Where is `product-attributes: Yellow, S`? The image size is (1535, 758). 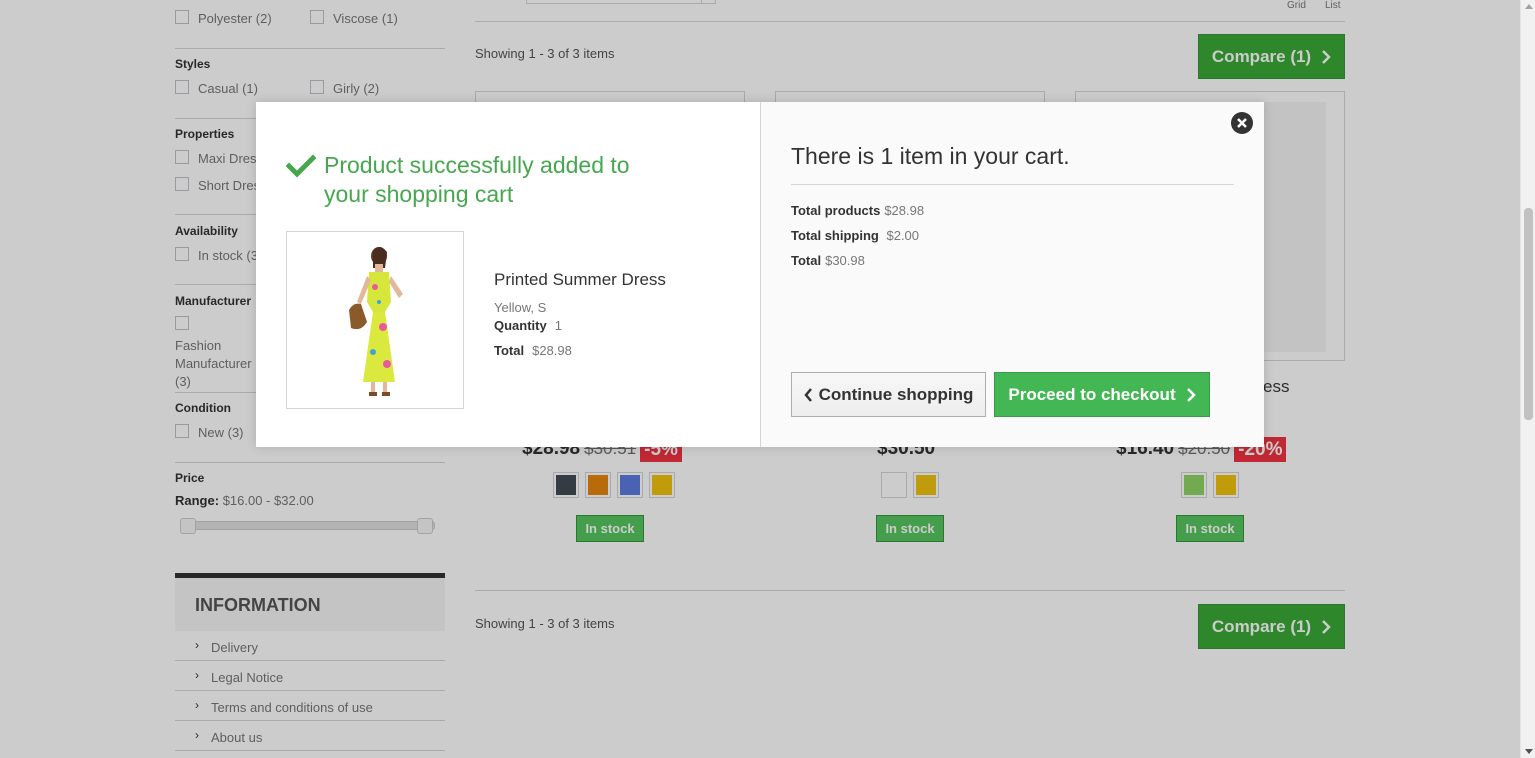 product-attributes: Yellow, S is located at coordinates (520, 307).